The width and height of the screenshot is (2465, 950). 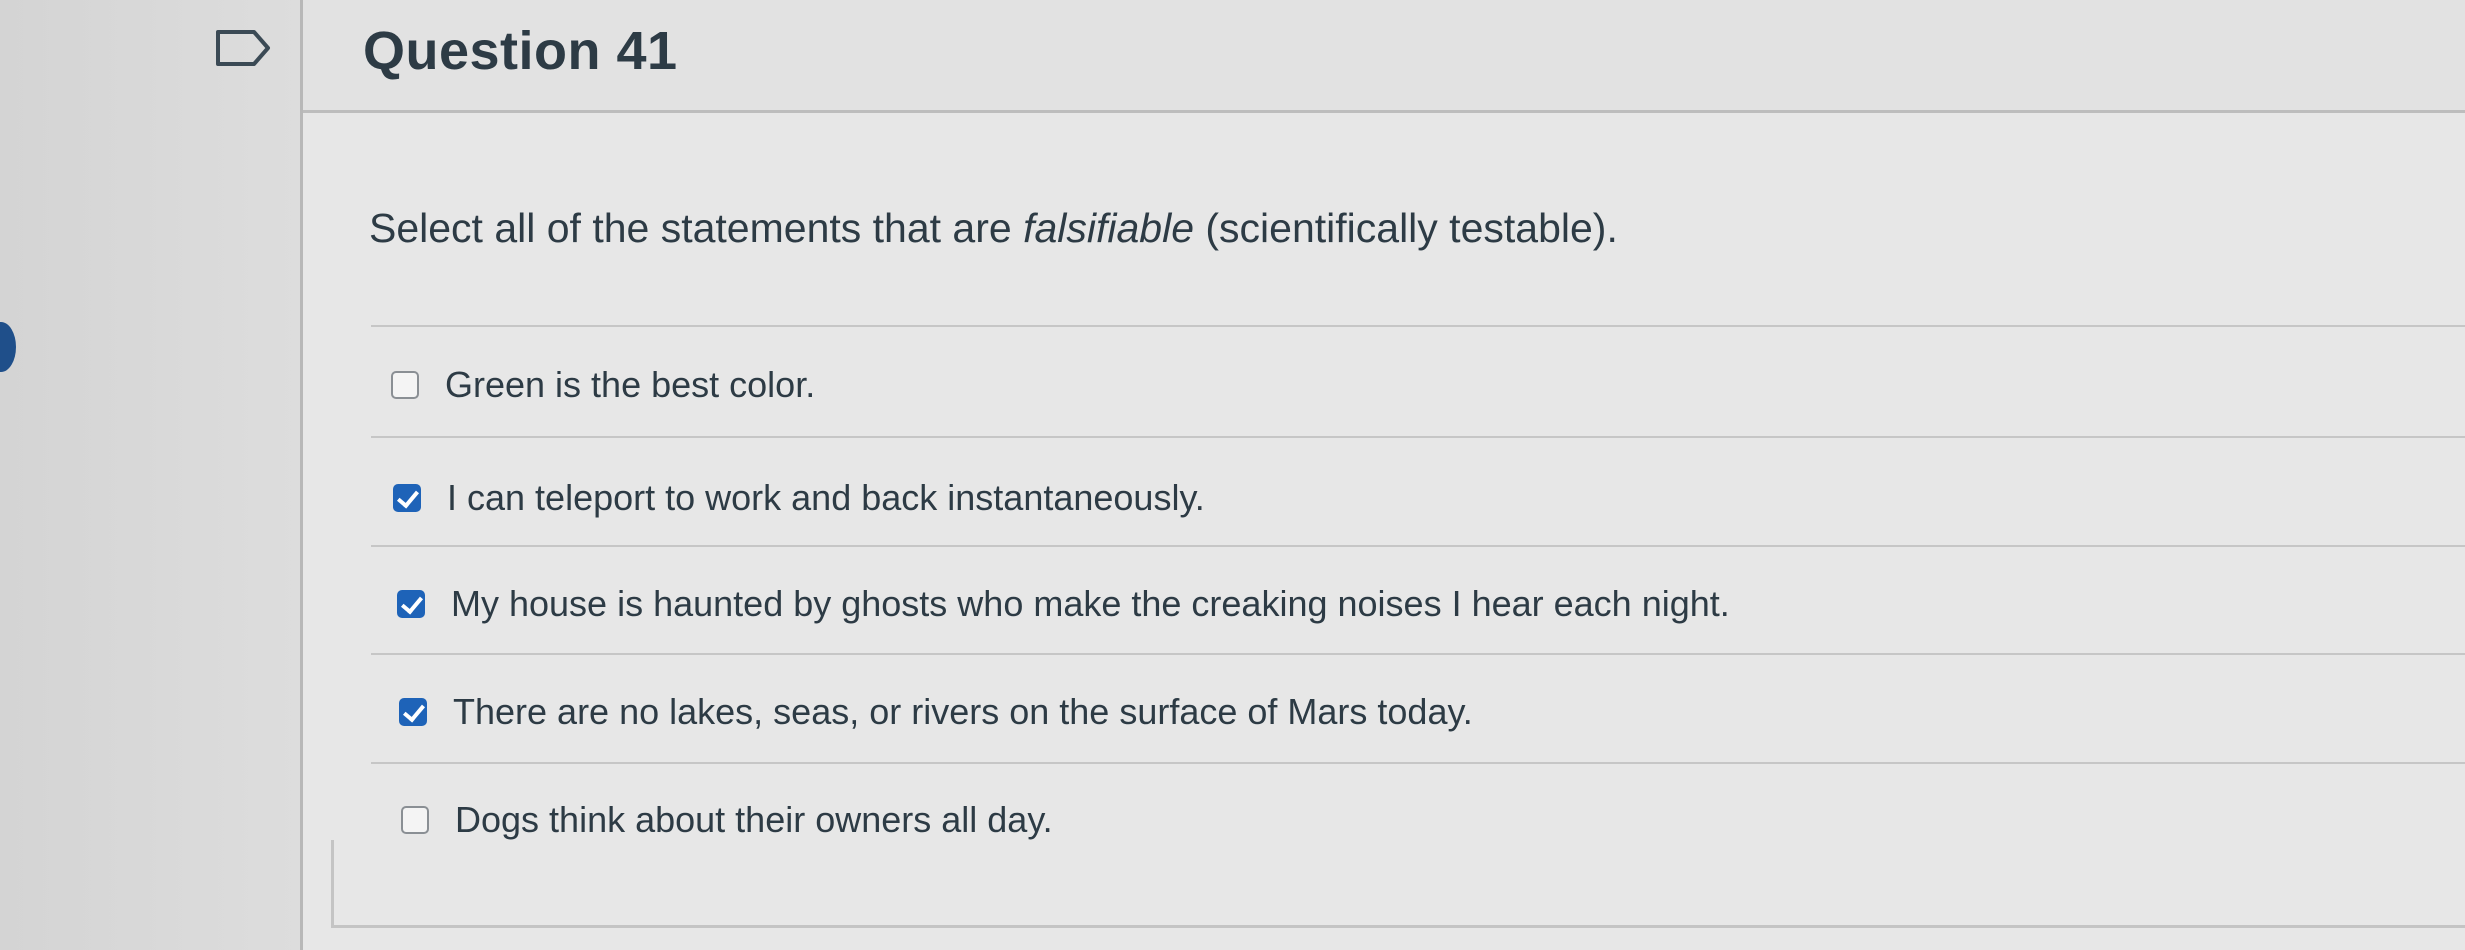 I want to click on prompt-text-end: (scientifically testable)., so click(x=1406, y=228).